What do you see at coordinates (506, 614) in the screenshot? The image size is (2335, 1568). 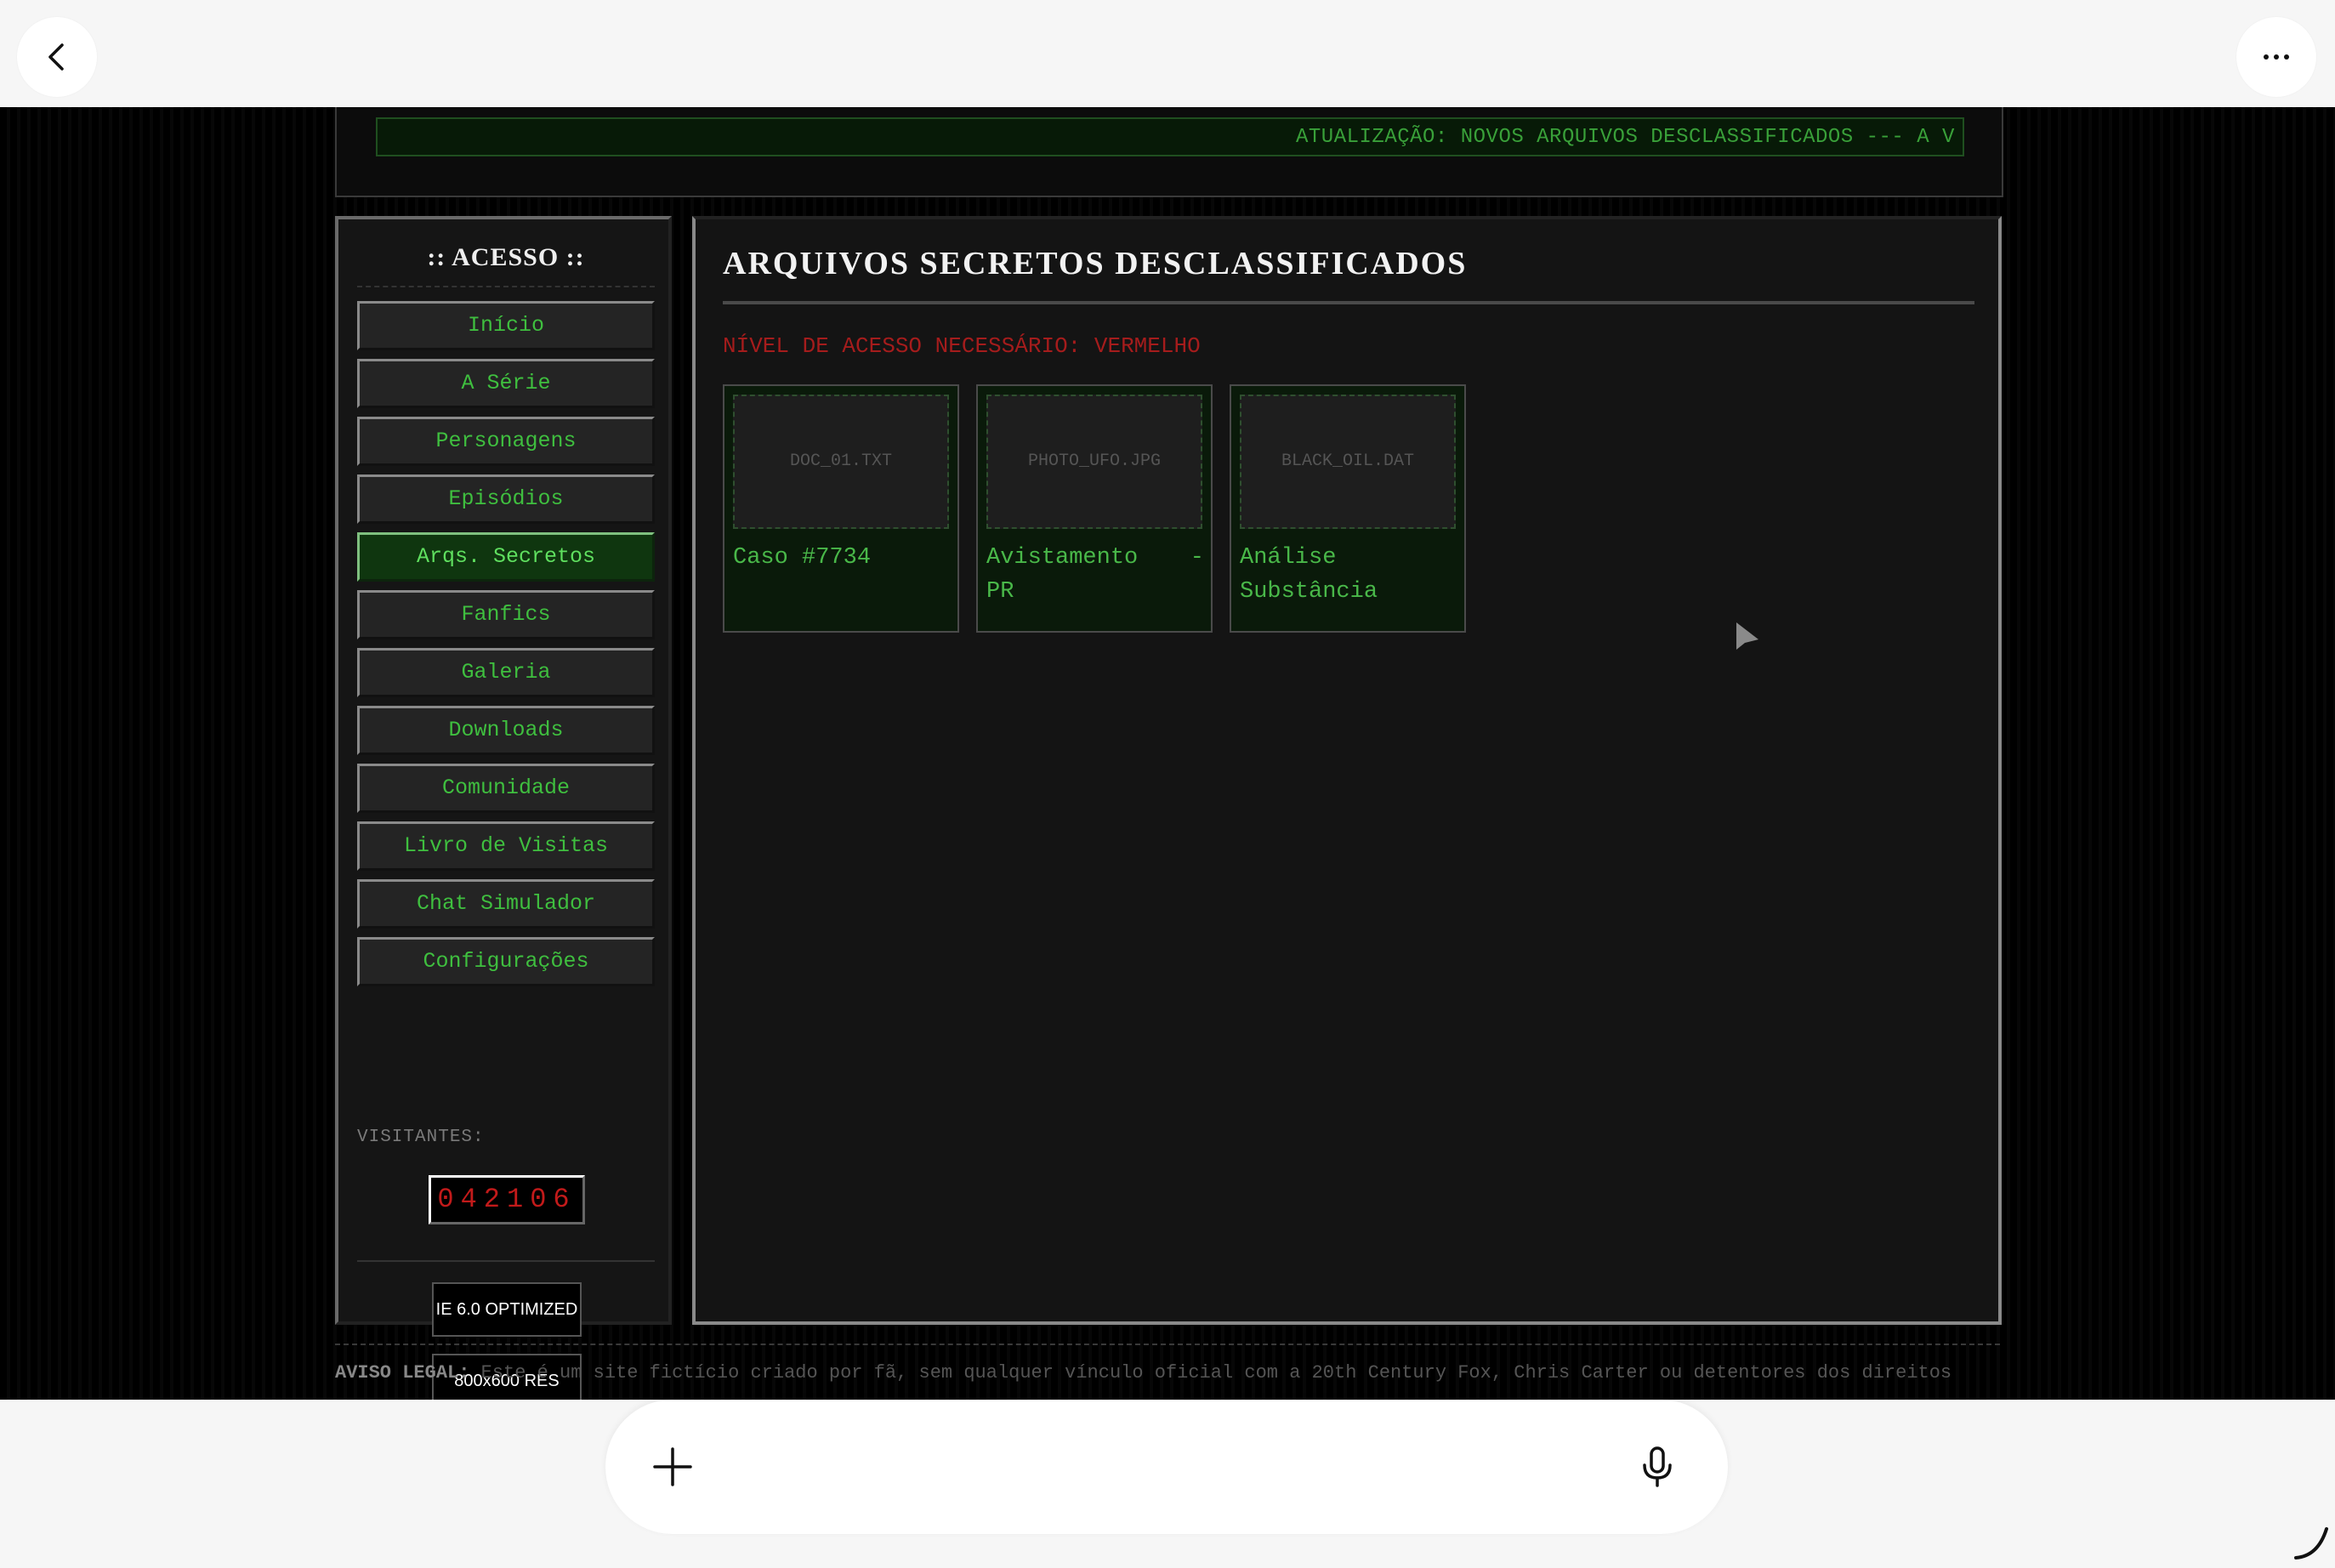 I see `nav-item-fanfics: Fanfics` at bounding box center [506, 614].